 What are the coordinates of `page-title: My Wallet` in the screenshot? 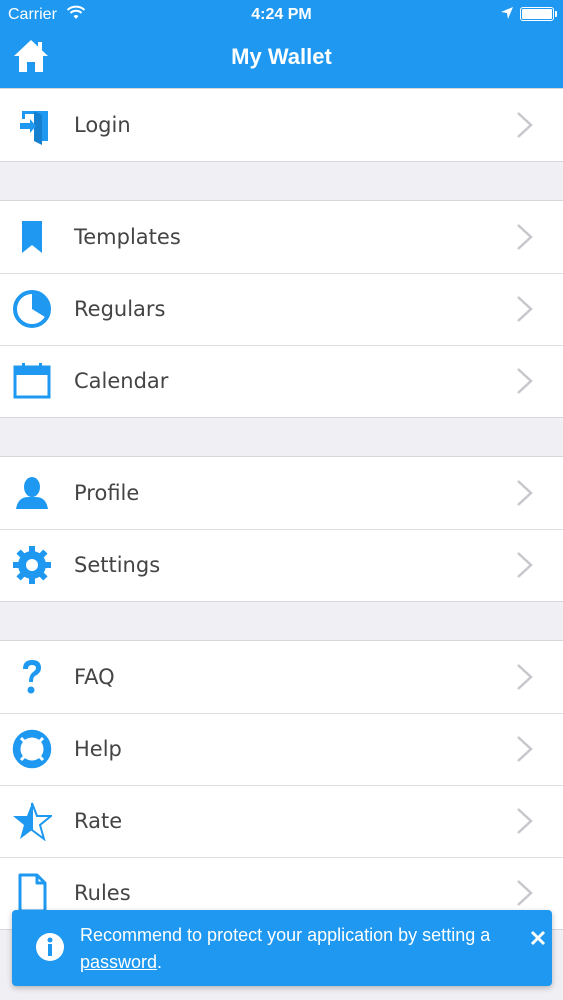 It's located at (281, 56).